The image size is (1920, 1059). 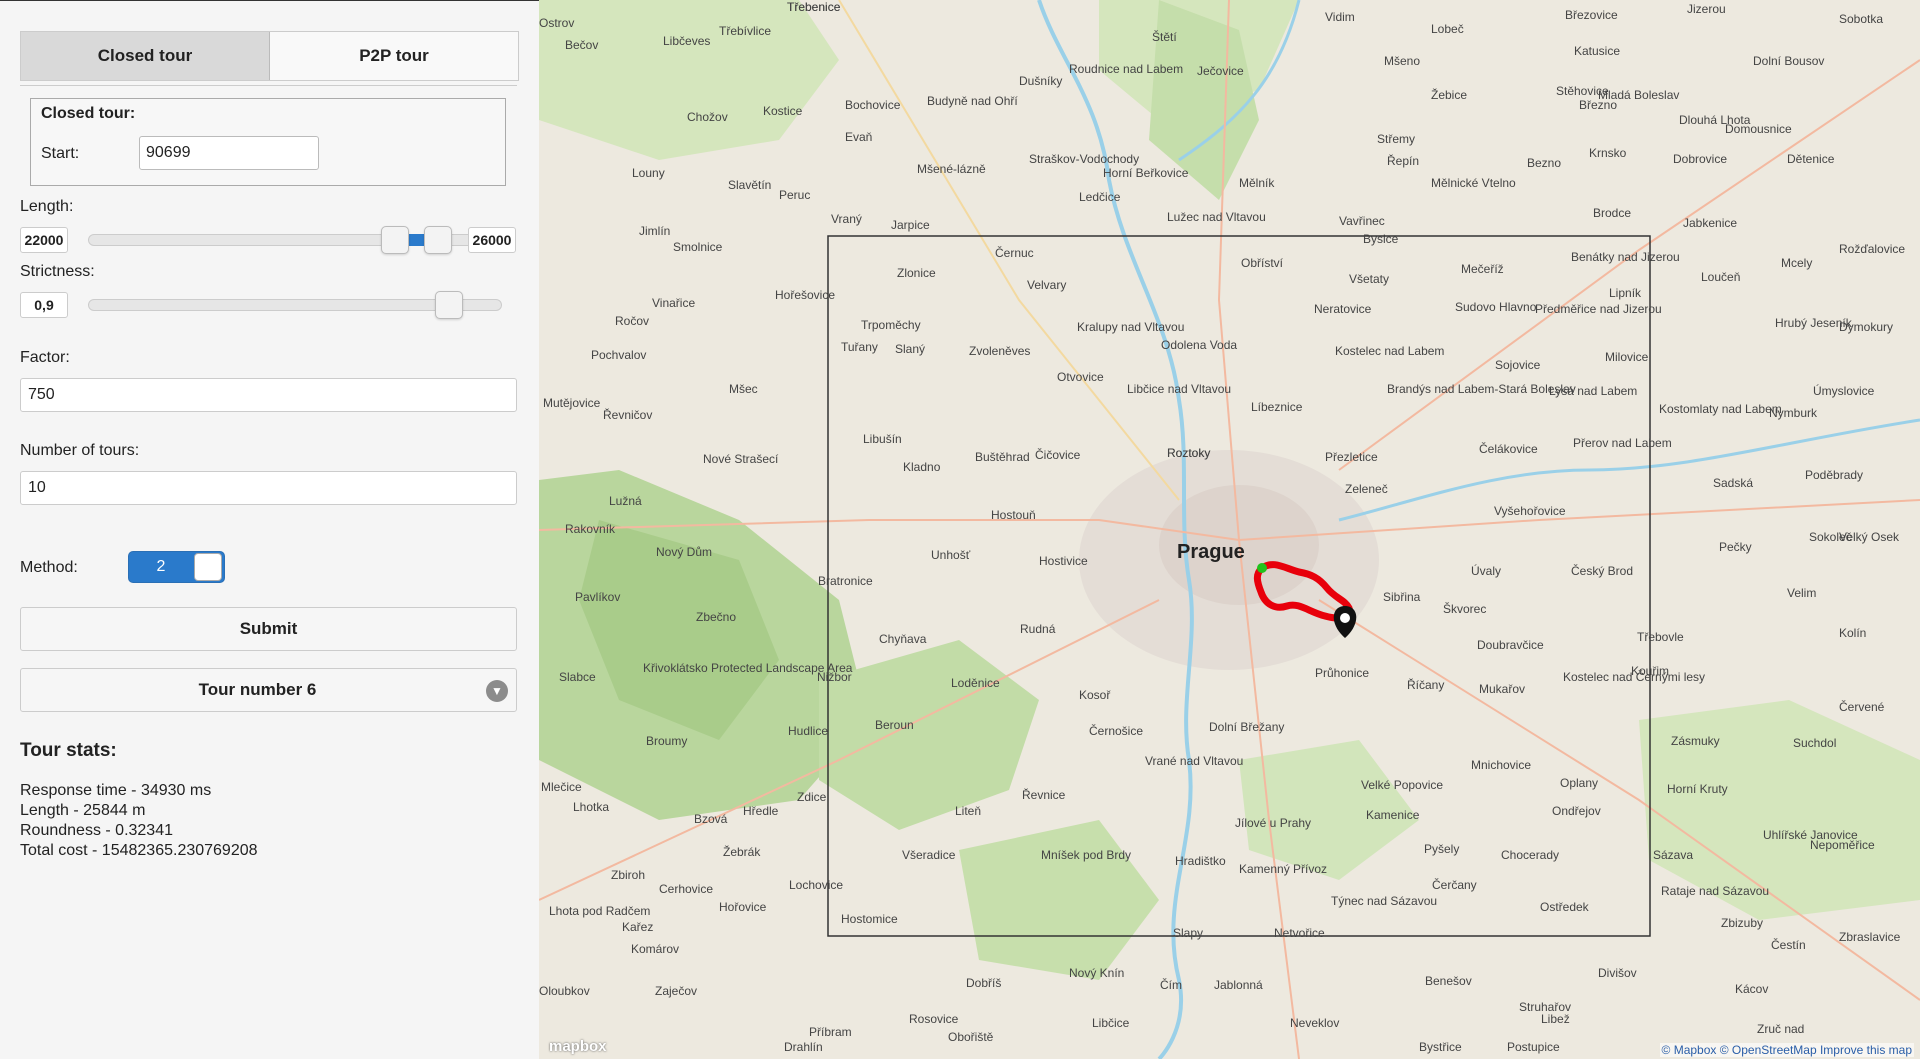 What do you see at coordinates (1482, 269) in the screenshot?
I see `map-place-label: Mečeříž` at bounding box center [1482, 269].